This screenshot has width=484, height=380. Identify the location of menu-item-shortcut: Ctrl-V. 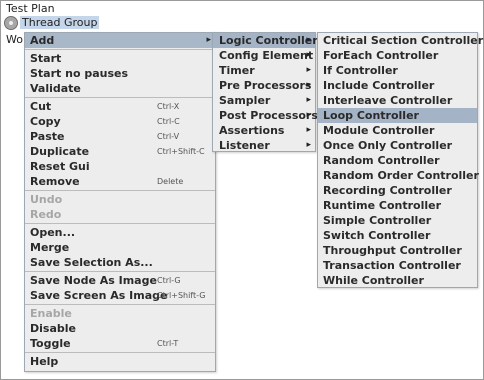
(168, 136).